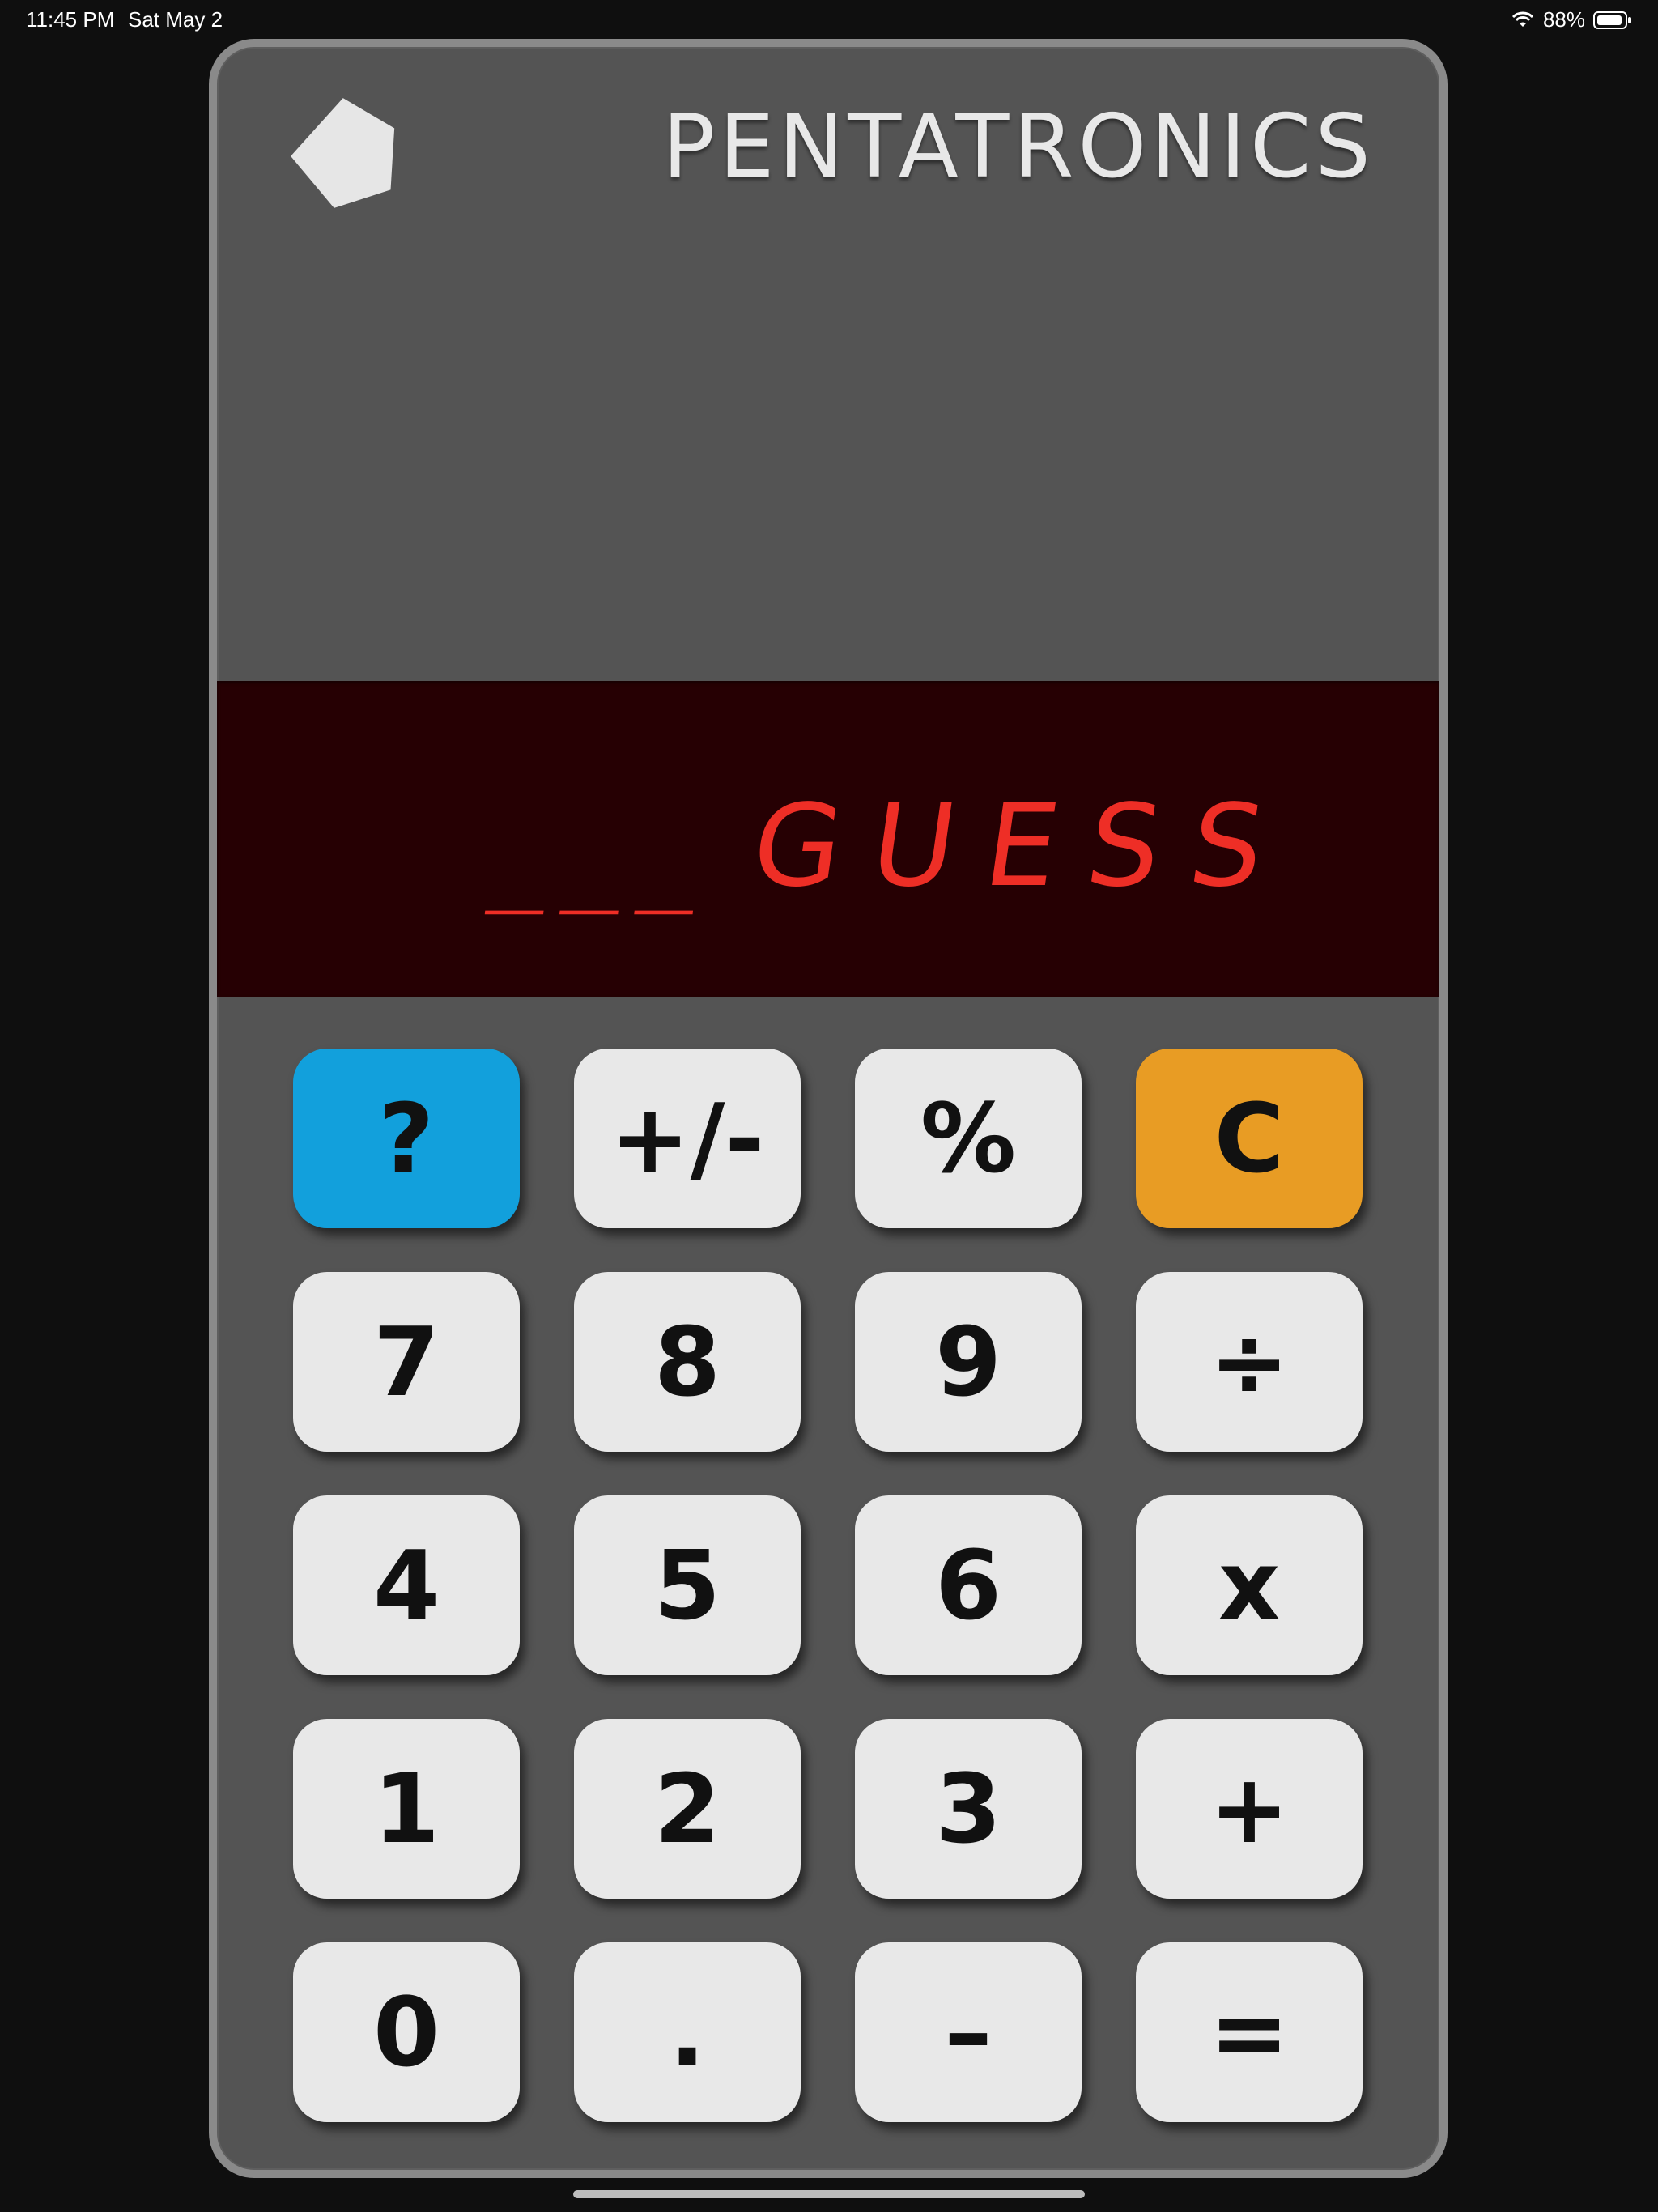 The height and width of the screenshot is (2212, 1658). What do you see at coordinates (687, 1138) in the screenshot?
I see `plus-minus-key: +/-` at bounding box center [687, 1138].